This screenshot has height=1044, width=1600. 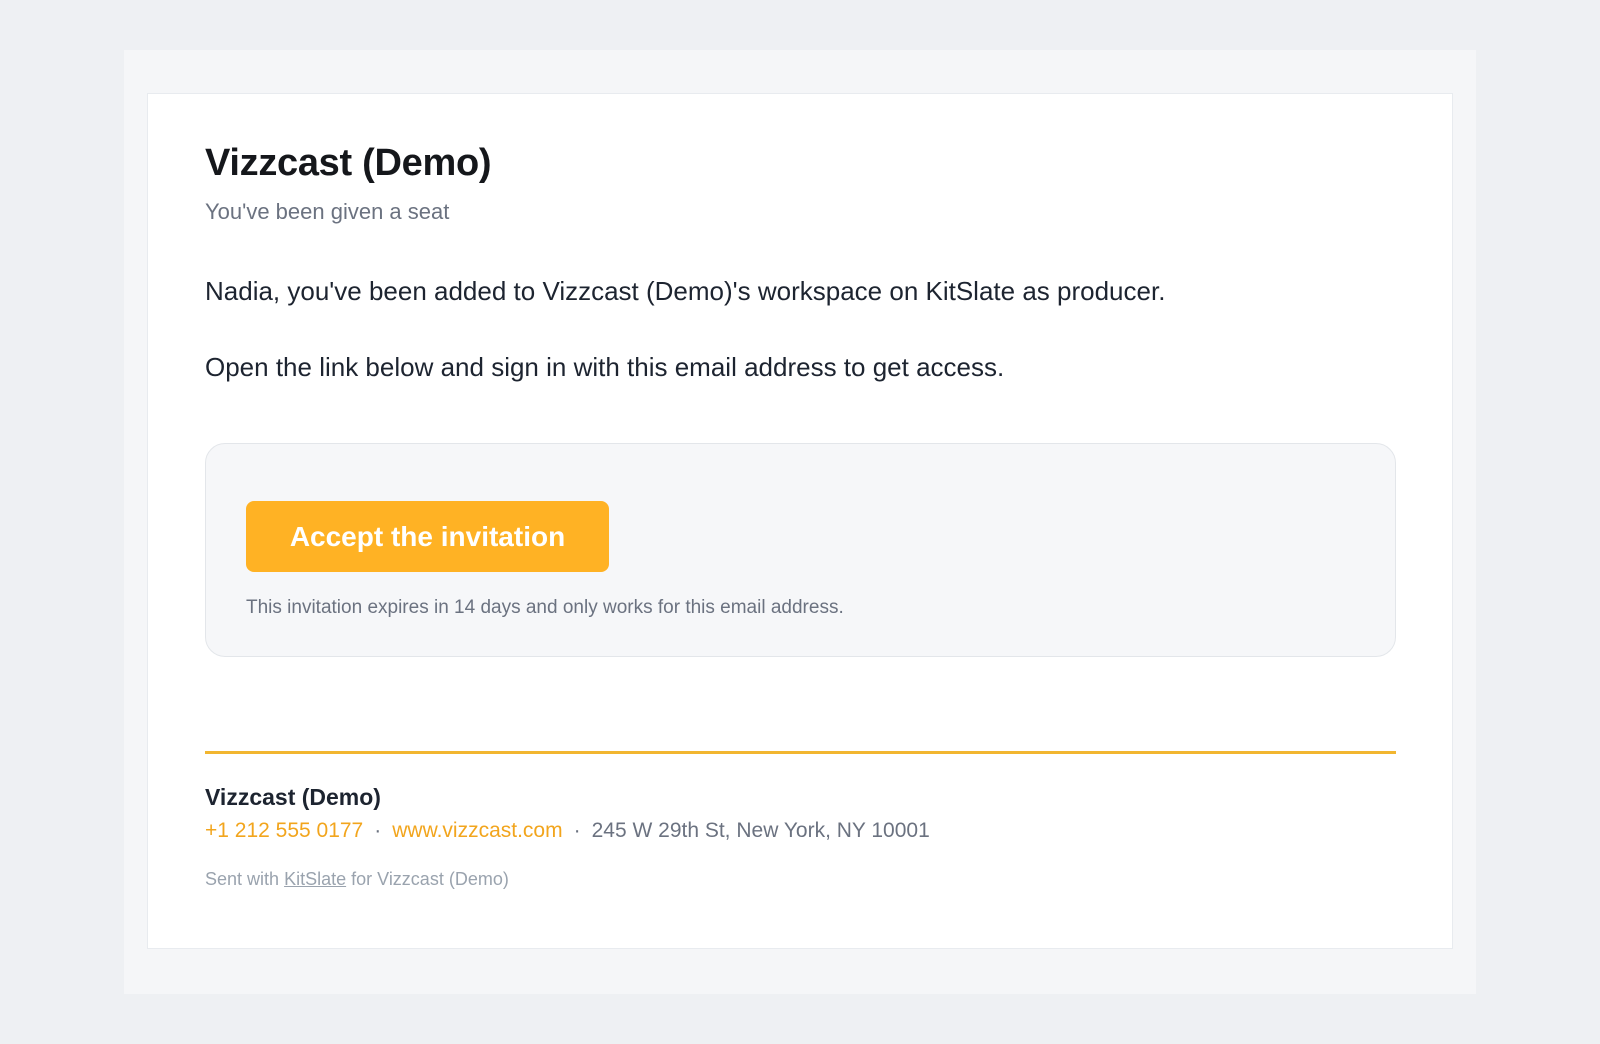 What do you see at coordinates (242, 879) in the screenshot?
I see `sent-prefix: Sent with` at bounding box center [242, 879].